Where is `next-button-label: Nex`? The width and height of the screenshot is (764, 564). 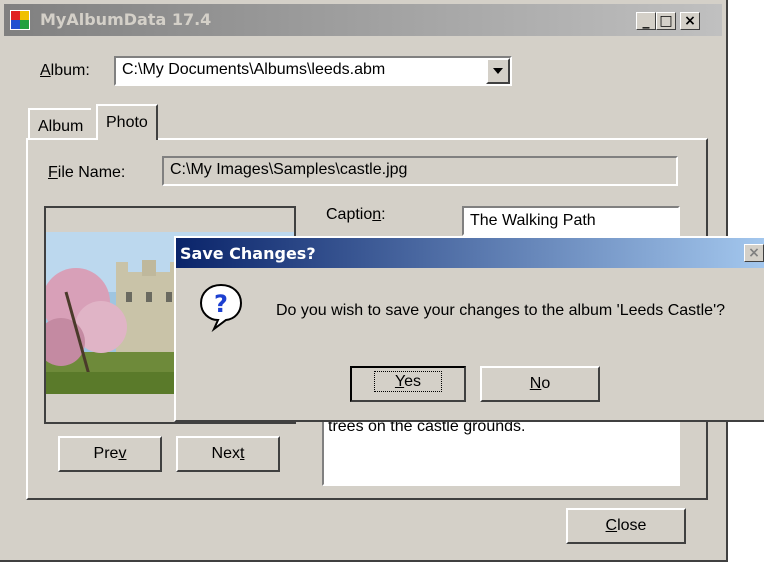
next-button-label: Nex is located at coordinates (225, 453).